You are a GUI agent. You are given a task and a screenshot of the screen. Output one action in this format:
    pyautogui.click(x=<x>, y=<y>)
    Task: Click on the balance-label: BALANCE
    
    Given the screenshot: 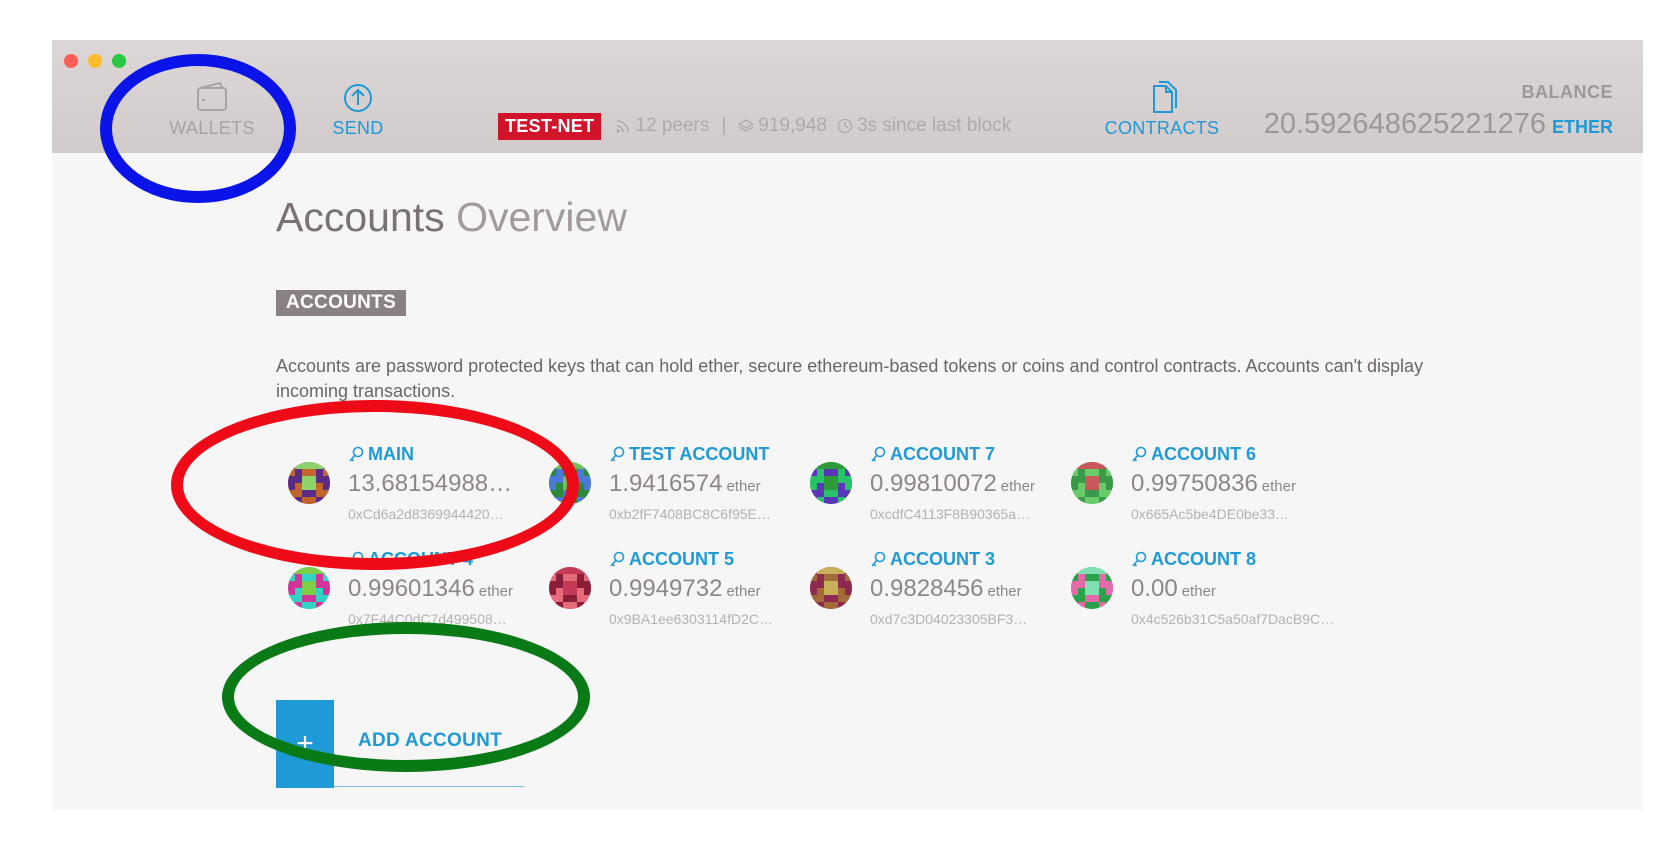 What is the action you would take?
    pyautogui.click(x=1567, y=92)
    